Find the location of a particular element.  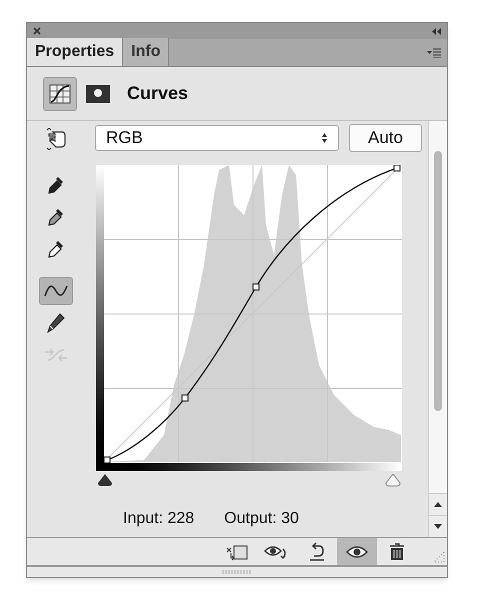

auto-button: Auto is located at coordinates (385, 138).